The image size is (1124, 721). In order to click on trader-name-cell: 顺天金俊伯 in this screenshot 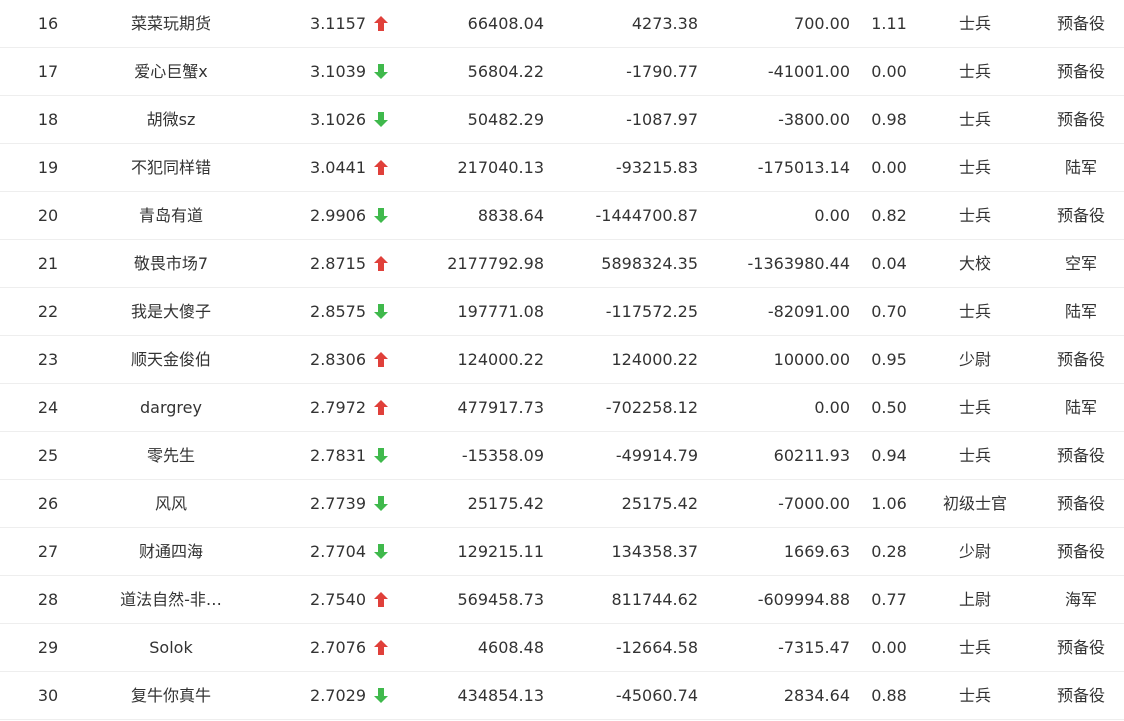, I will do `click(171, 359)`.